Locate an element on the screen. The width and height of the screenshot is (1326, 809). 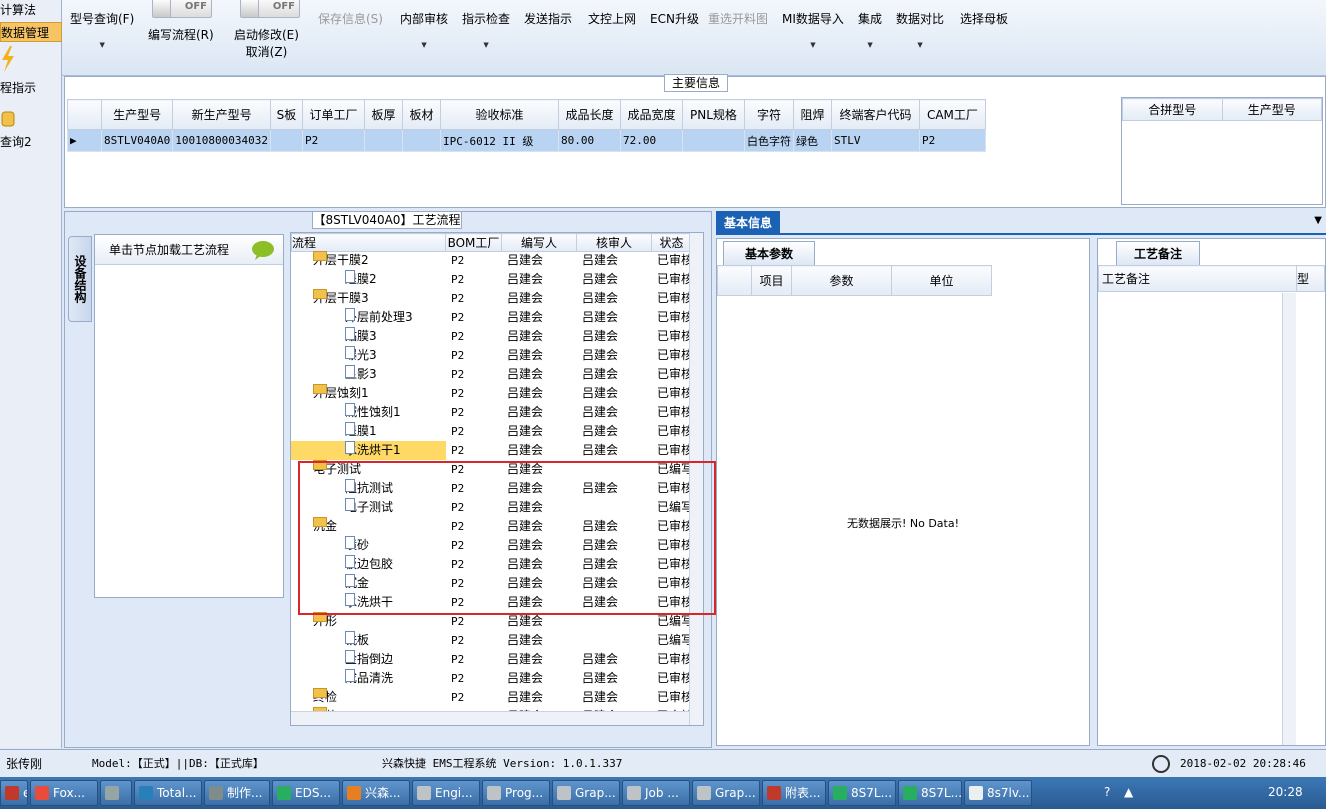
nav-item-query2: 查询2 is located at coordinates (31, 142).